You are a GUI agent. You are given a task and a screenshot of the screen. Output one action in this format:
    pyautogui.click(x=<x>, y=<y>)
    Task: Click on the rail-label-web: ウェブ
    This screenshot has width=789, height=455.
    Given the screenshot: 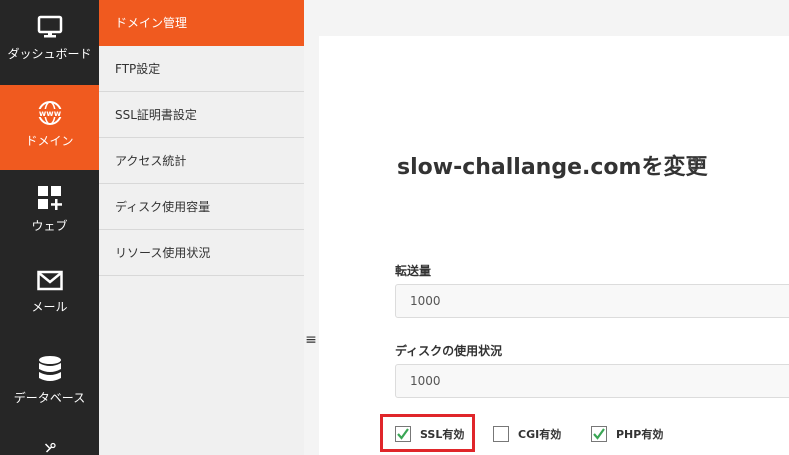 What is the action you would take?
    pyautogui.click(x=49, y=226)
    